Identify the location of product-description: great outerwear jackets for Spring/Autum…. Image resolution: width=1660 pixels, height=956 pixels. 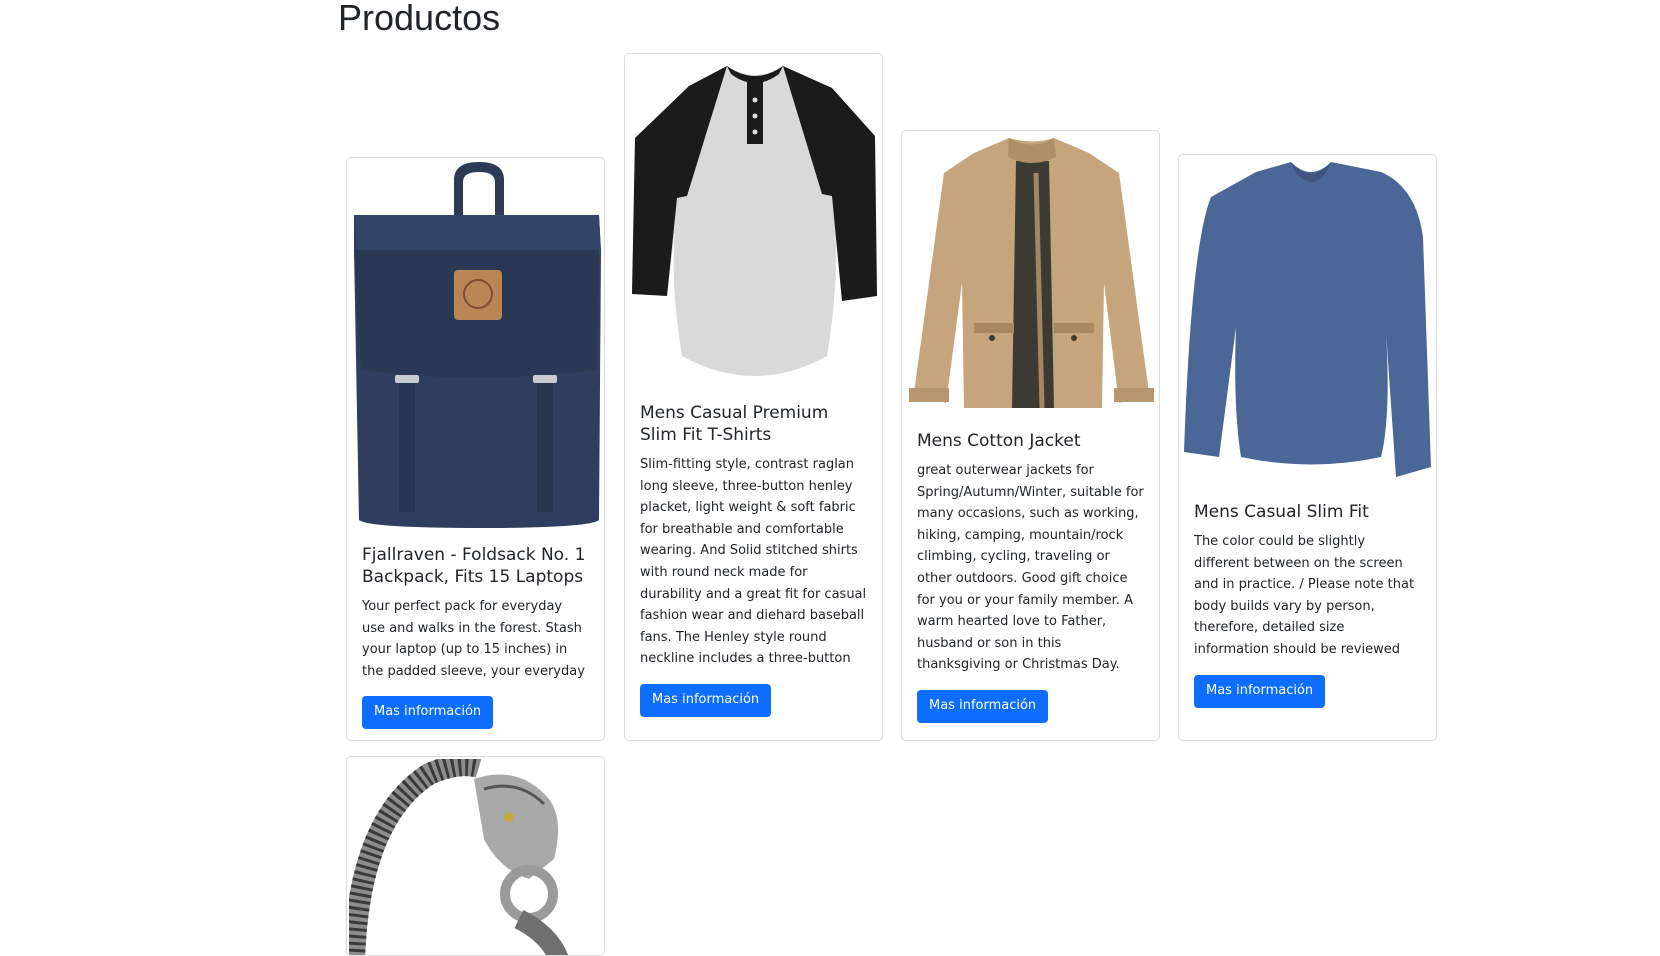
(1030, 568).